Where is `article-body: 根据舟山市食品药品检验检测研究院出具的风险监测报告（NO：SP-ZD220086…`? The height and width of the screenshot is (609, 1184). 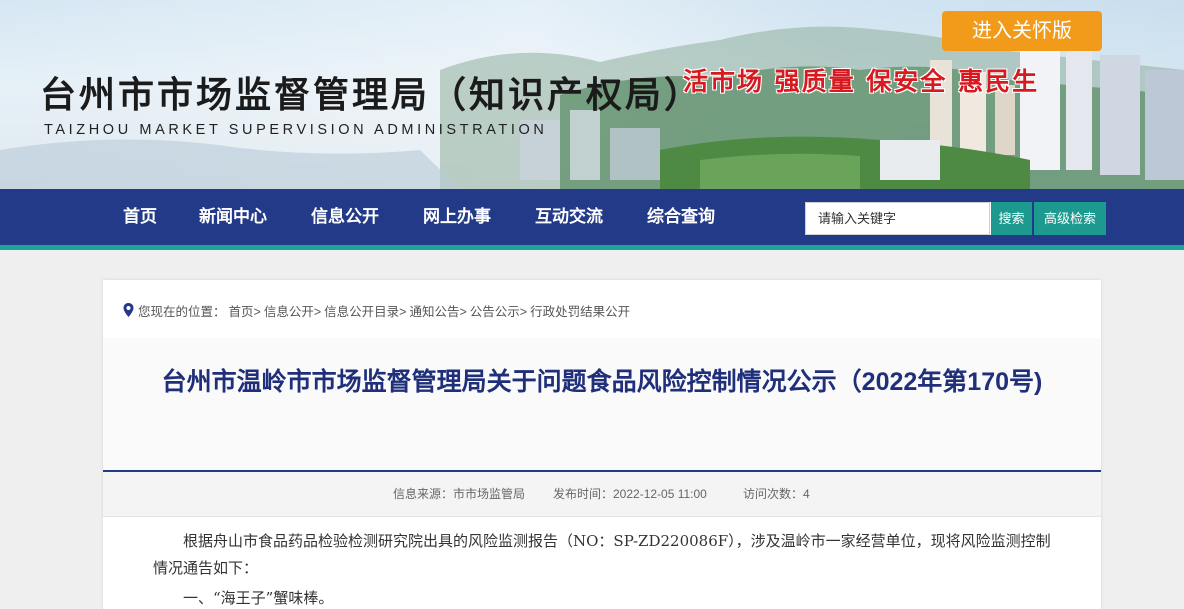
article-body: 根据舟山市食品药品检验检测研究院出具的风险监测报告（NO：SP-ZD220086… is located at coordinates (603, 568).